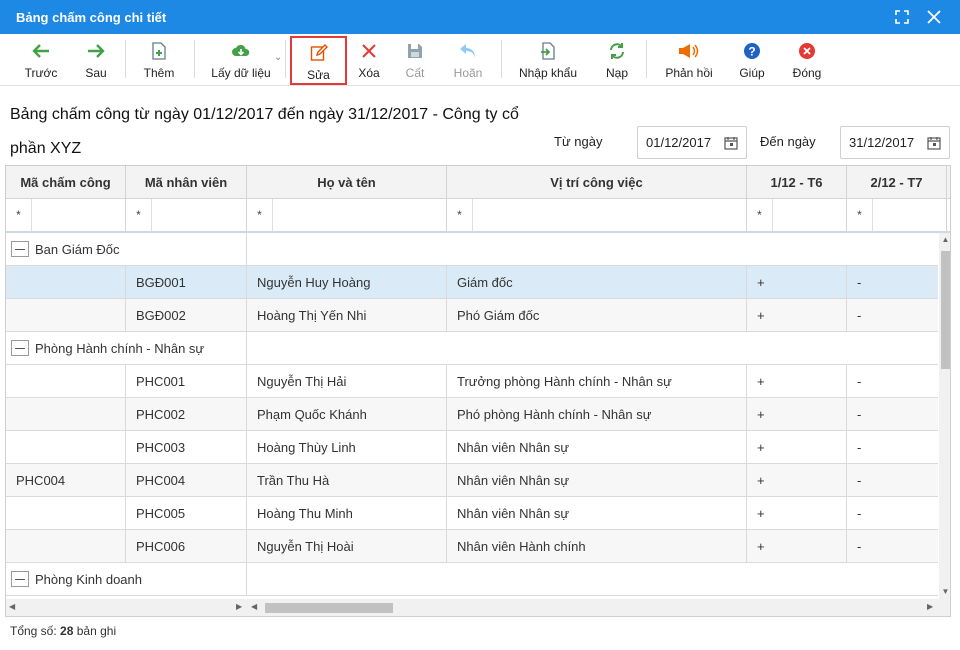  I want to click on arrow-right-icon, so click(96, 51).